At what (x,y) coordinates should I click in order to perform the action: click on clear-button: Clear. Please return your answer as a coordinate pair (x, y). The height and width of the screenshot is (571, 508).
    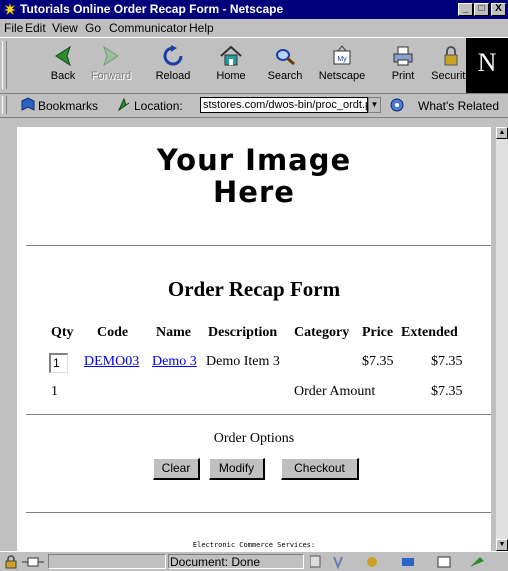
    Looking at the image, I should click on (176, 469).